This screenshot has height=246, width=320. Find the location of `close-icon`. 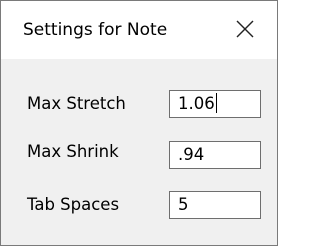

close-icon is located at coordinates (245, 29).